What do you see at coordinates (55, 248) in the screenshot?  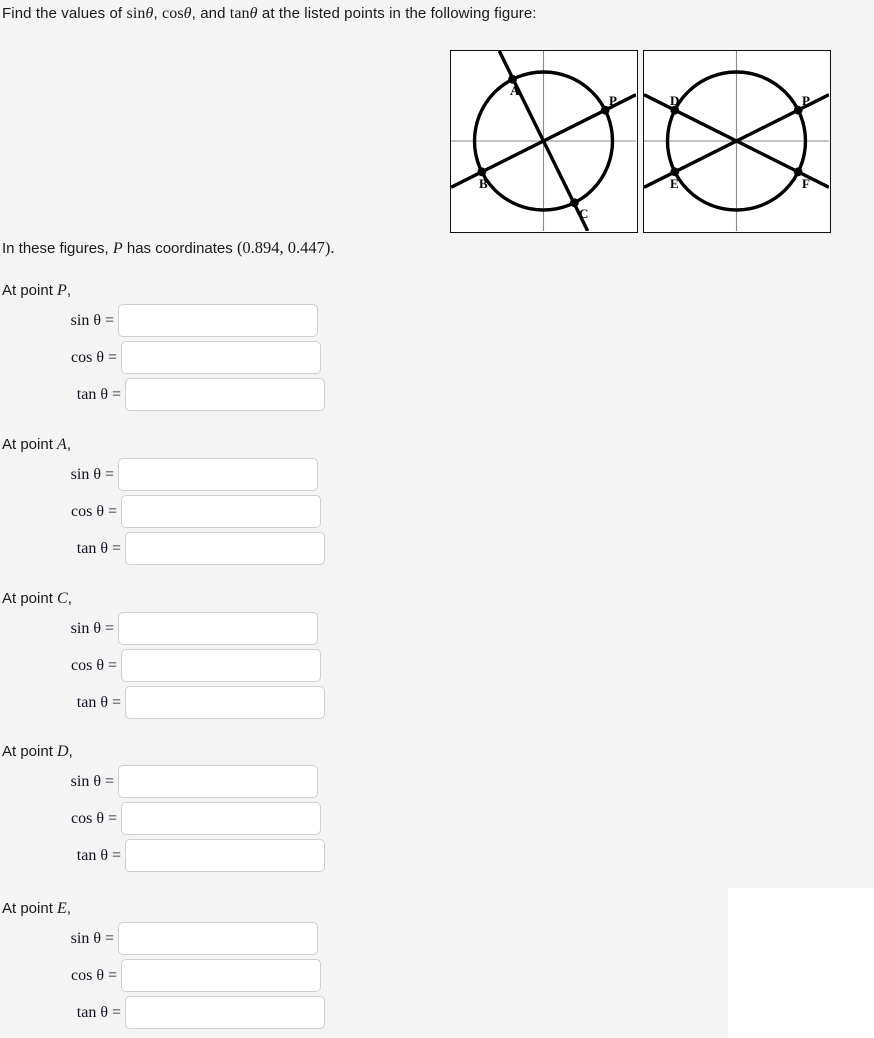 I see `coords-lead: In these figures,` at bounding box center [55, 248].